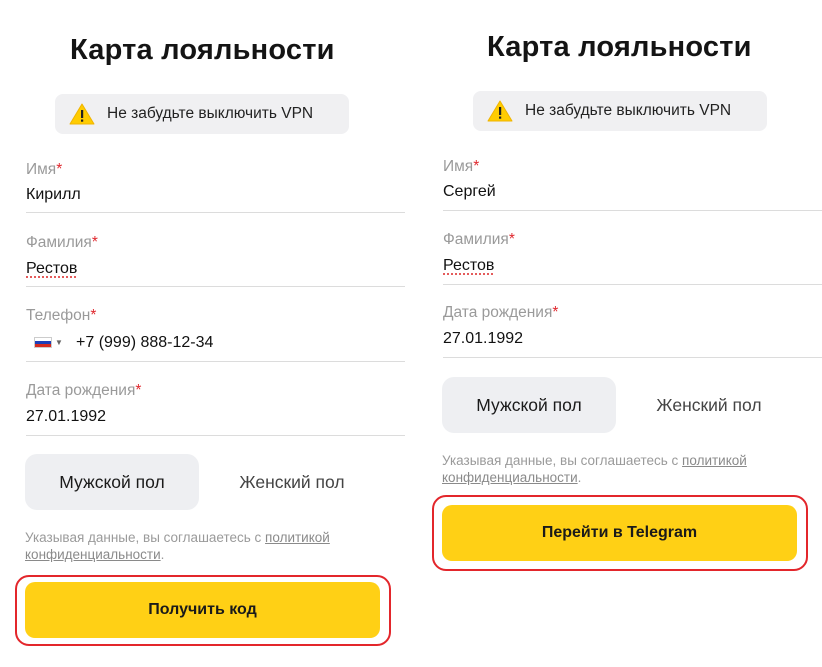  What do you see at coordinates (469, 191) in the screenshot?
I see `first-name-value: Сергей` at bounding box center [469, 191].